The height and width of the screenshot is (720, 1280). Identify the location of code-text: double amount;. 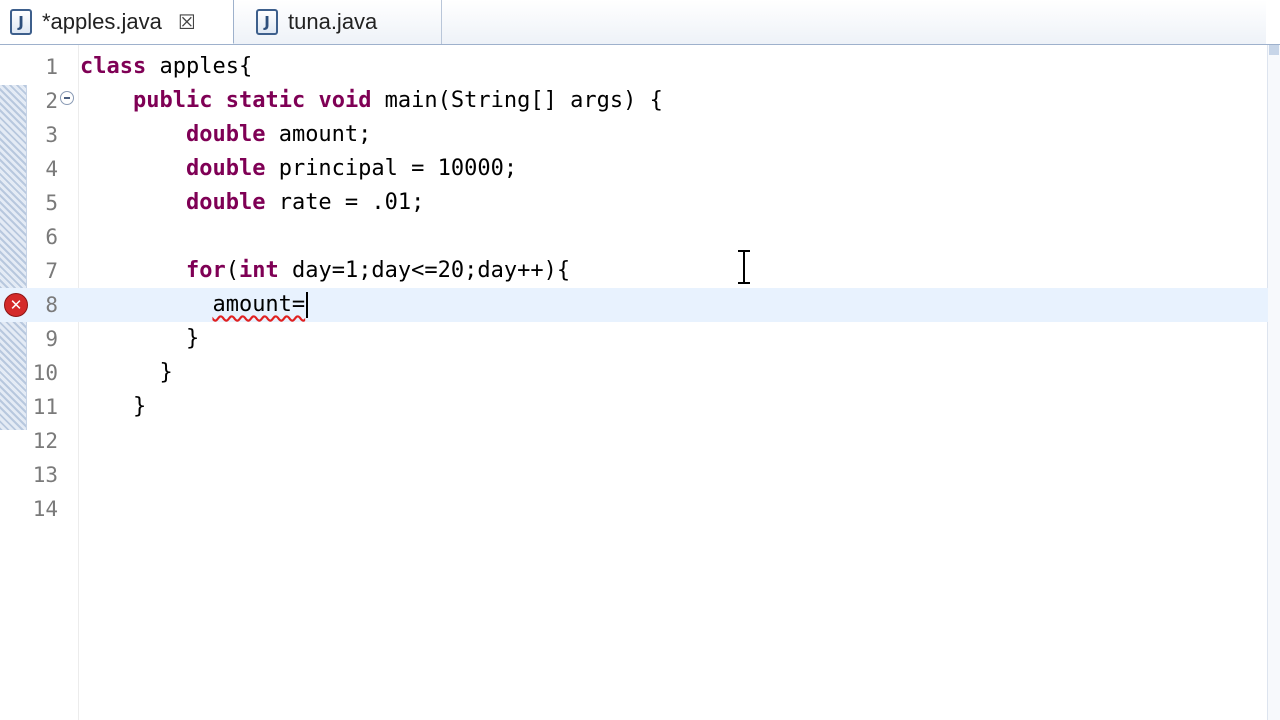
(278, 134).